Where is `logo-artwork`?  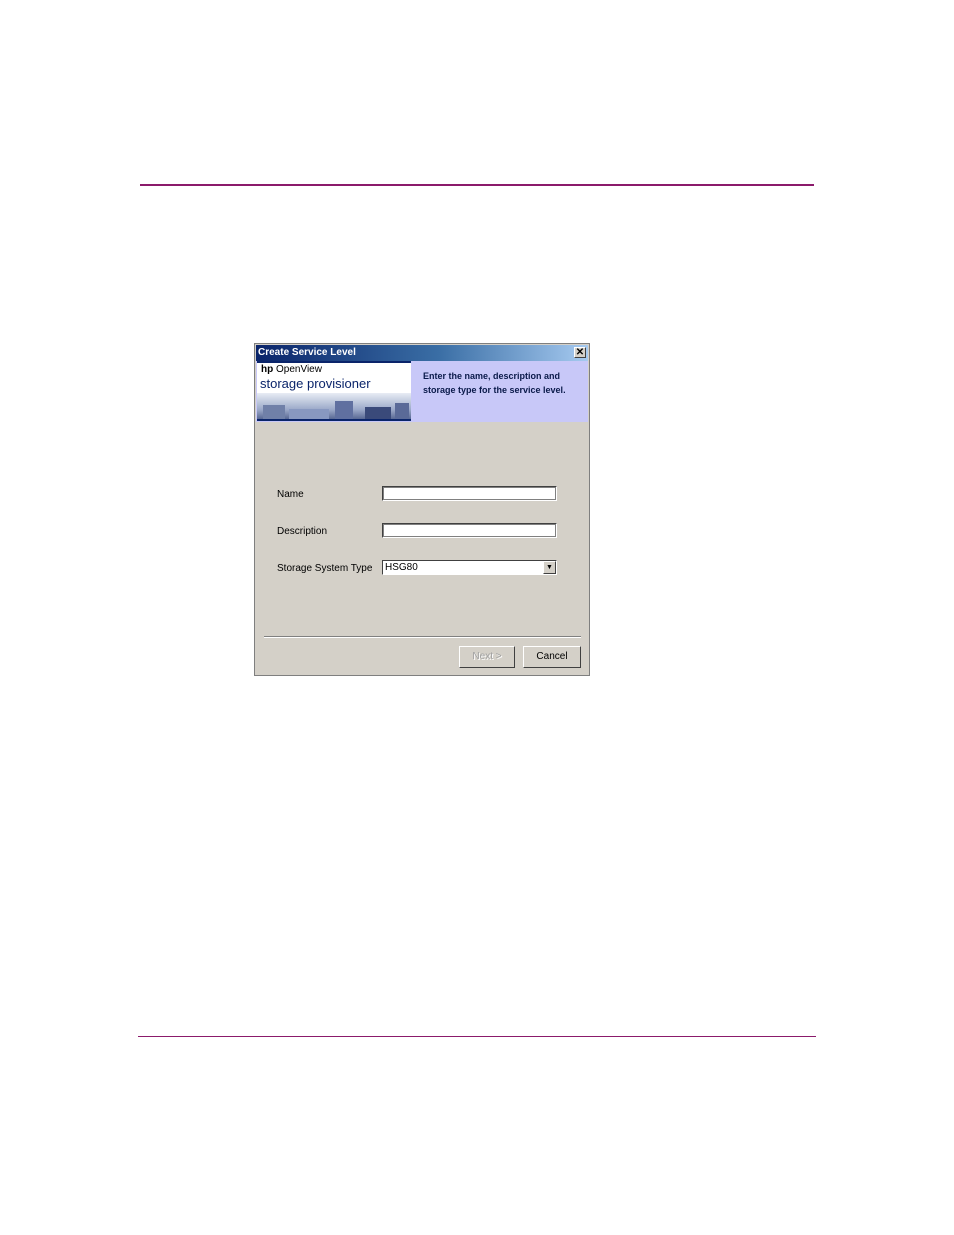 logo-artwork is located at coordinates (334, 406).